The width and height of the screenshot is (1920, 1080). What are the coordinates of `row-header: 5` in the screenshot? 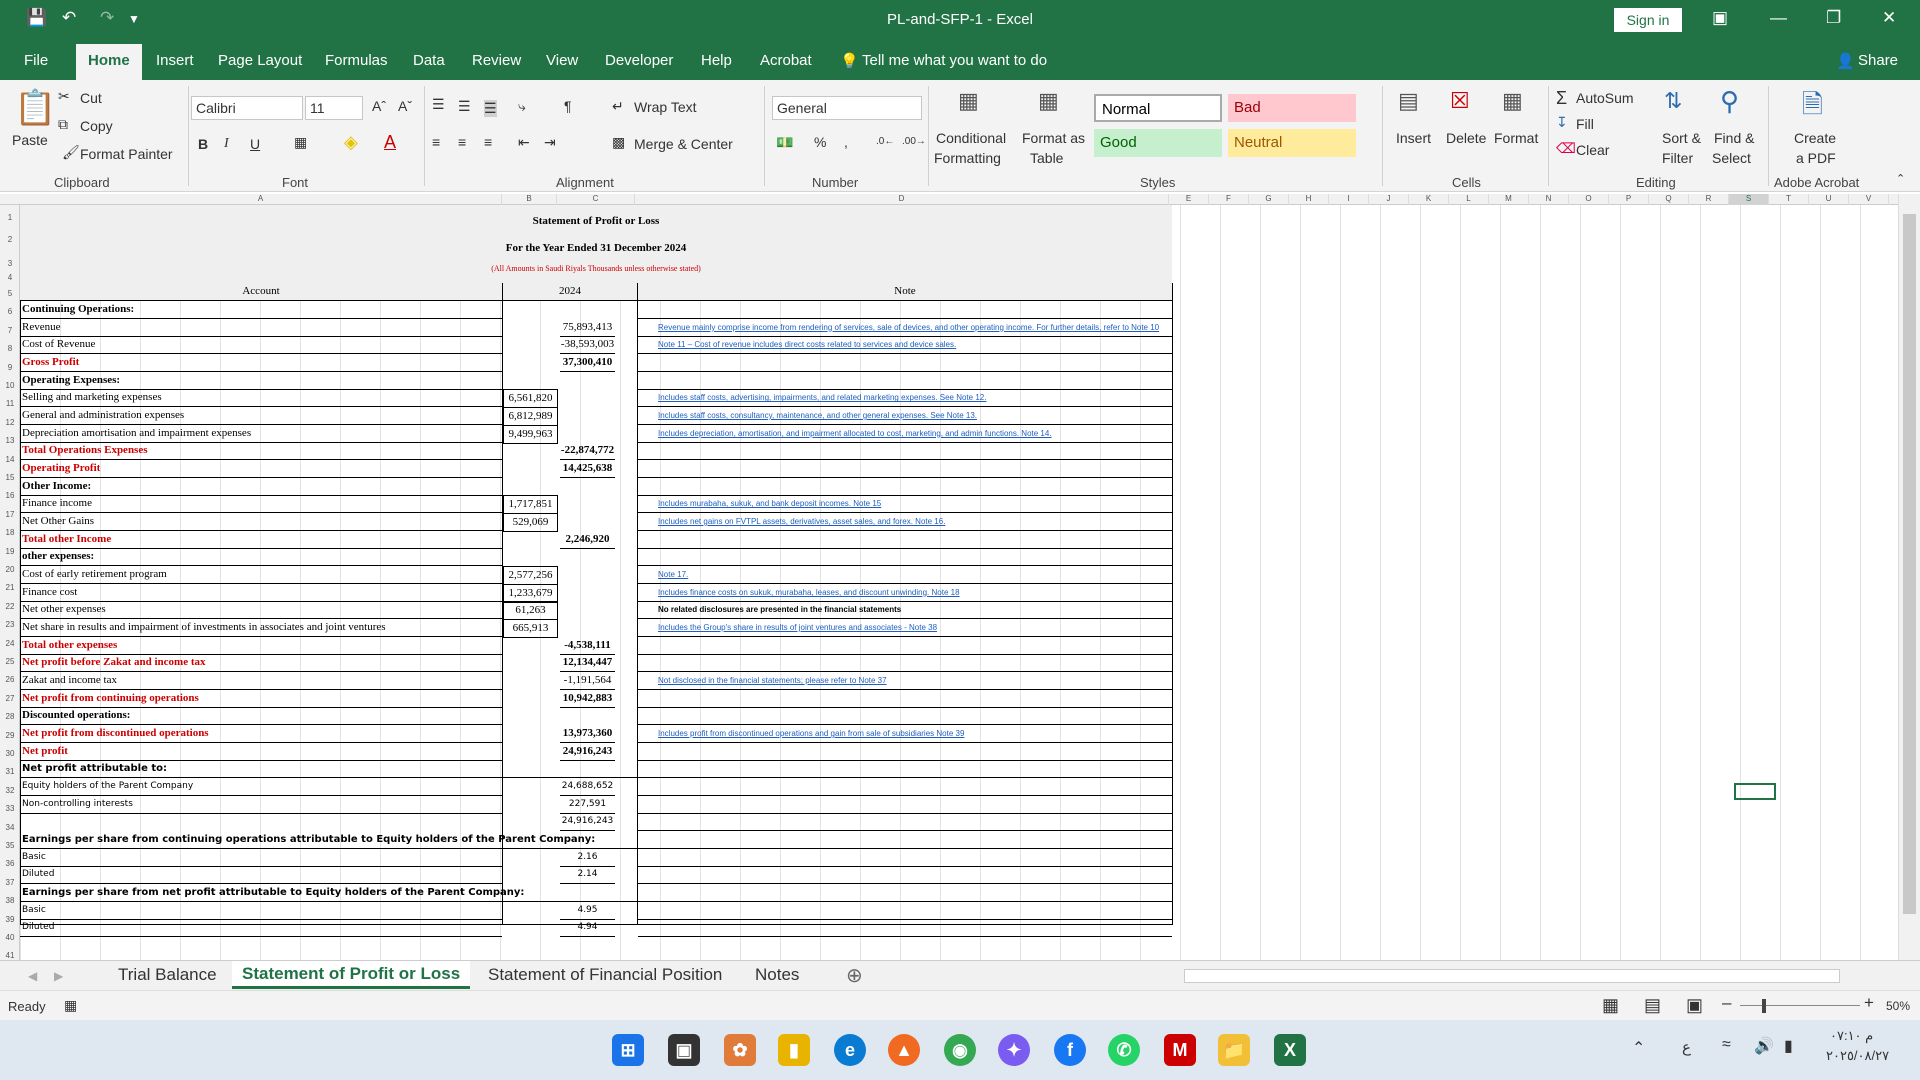 It's located at (10, 293).